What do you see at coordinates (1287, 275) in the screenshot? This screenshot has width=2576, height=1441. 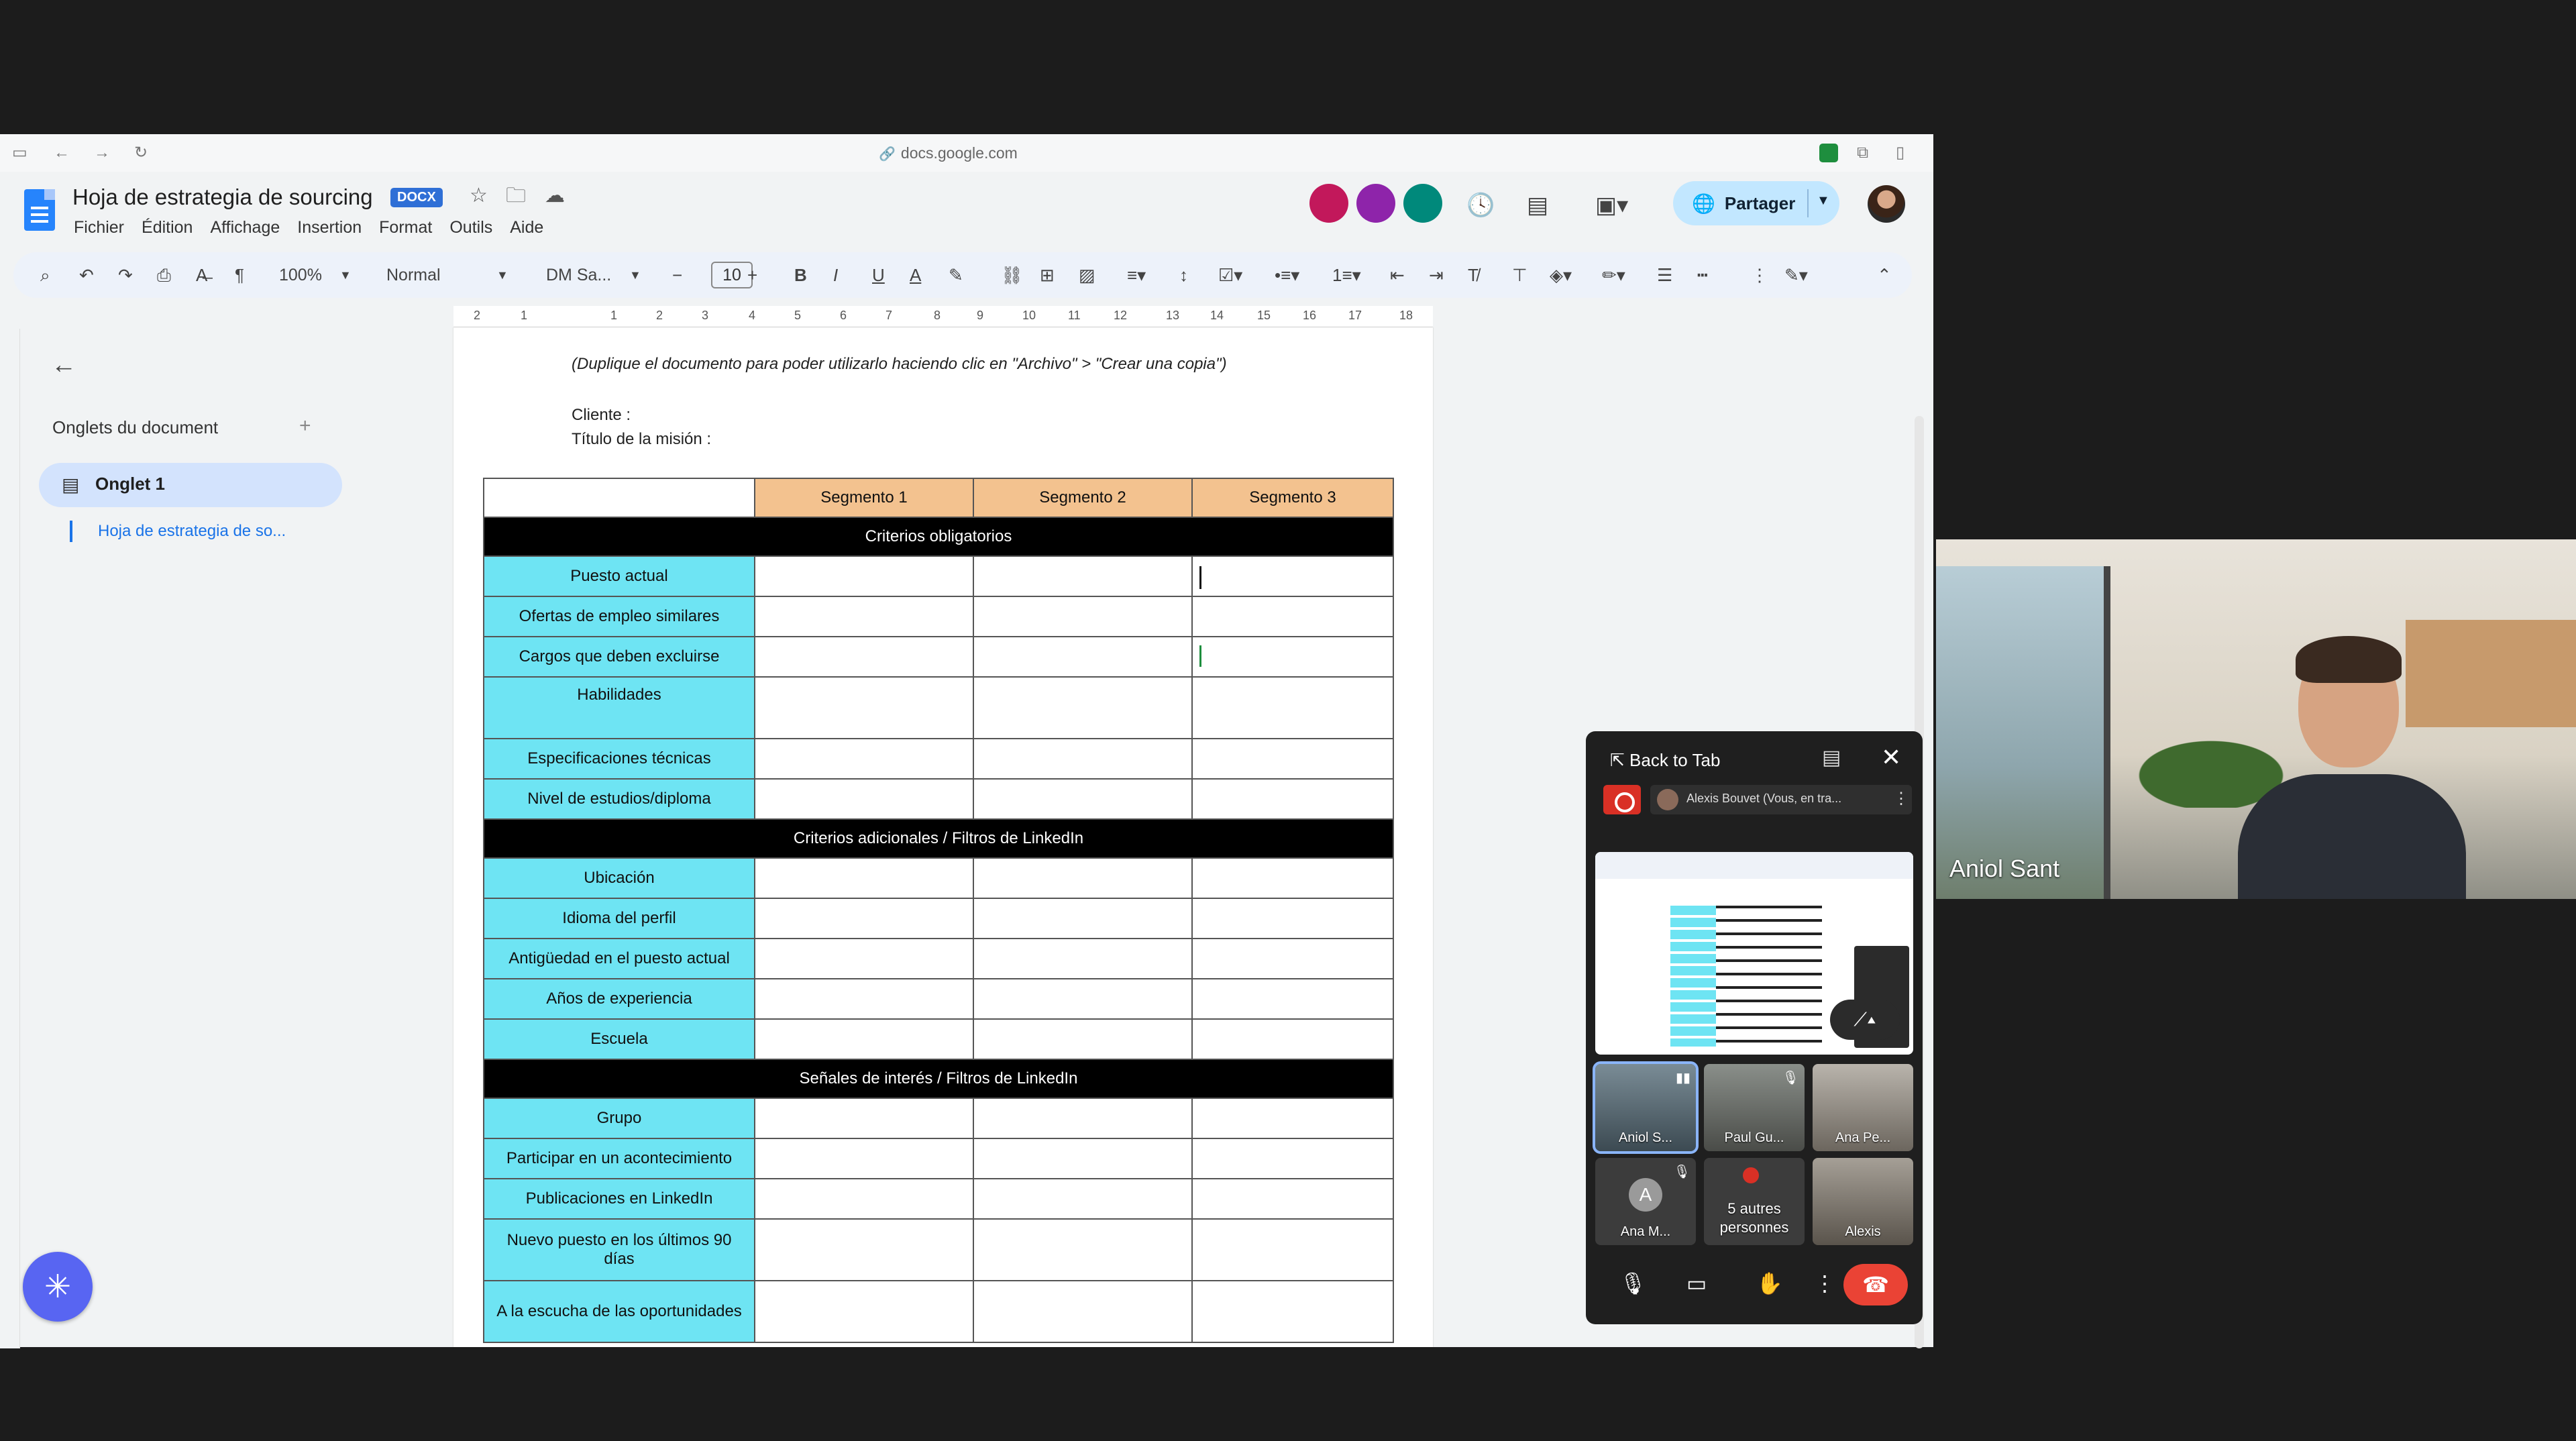 I see `bulleted-list-icon: •≡▾` at bounding box center [1287, 275].